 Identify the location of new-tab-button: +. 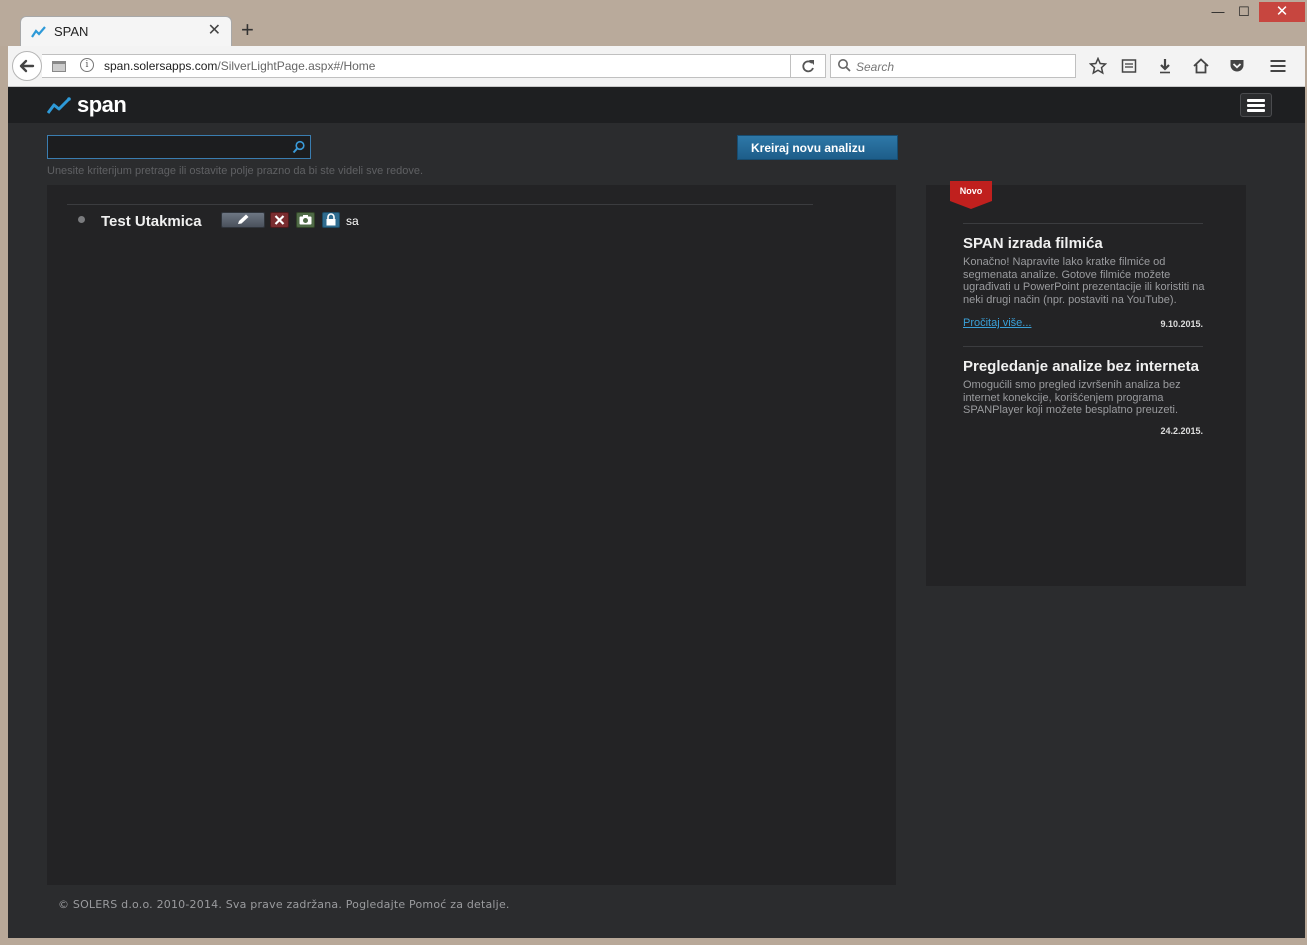
(247, 30).